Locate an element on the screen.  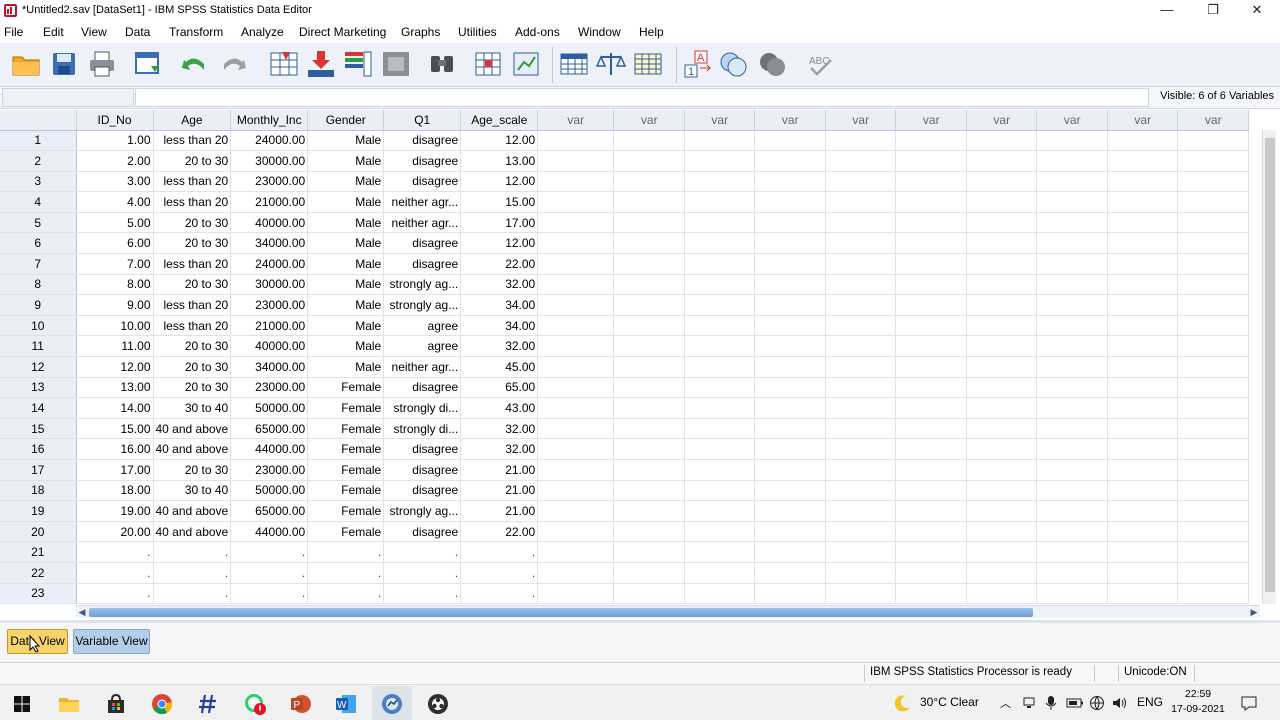
data-cell: 16.00 is located at coordinates (115, 449).